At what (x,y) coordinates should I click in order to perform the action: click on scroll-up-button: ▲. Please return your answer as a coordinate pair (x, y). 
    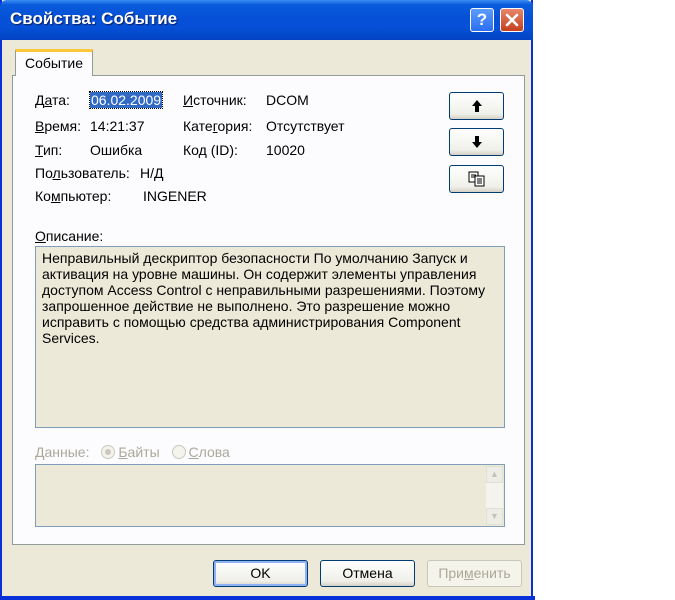
    Looking at the image, I should click on (494, 474).